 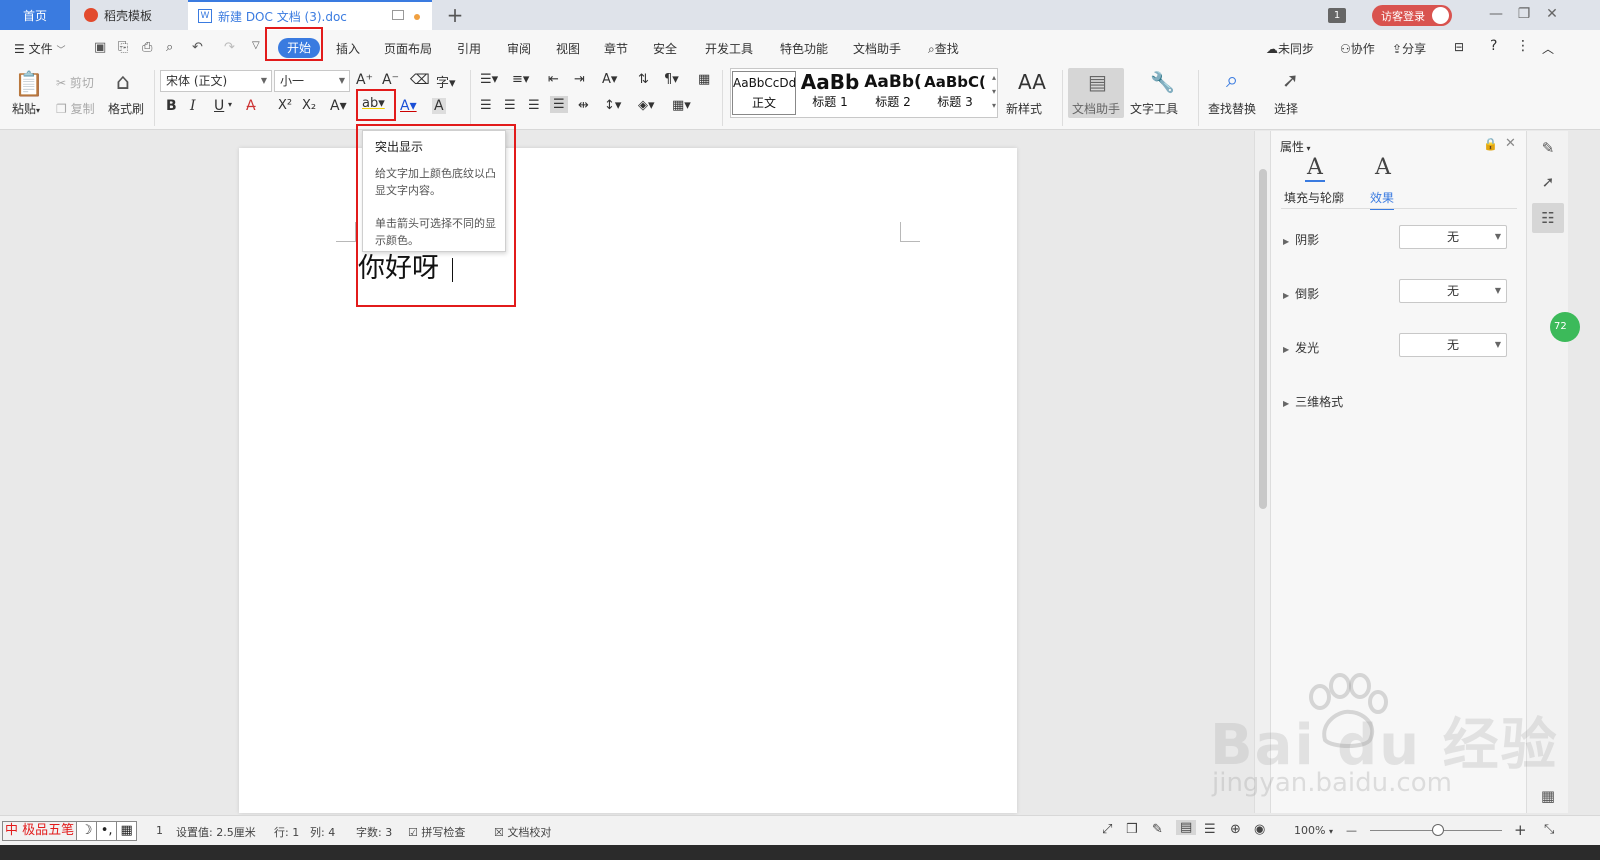 What do you see at coordinates (348, 48) in the screenshot?
I see `tab-insert: 插入` at bounding box center [348, 48].